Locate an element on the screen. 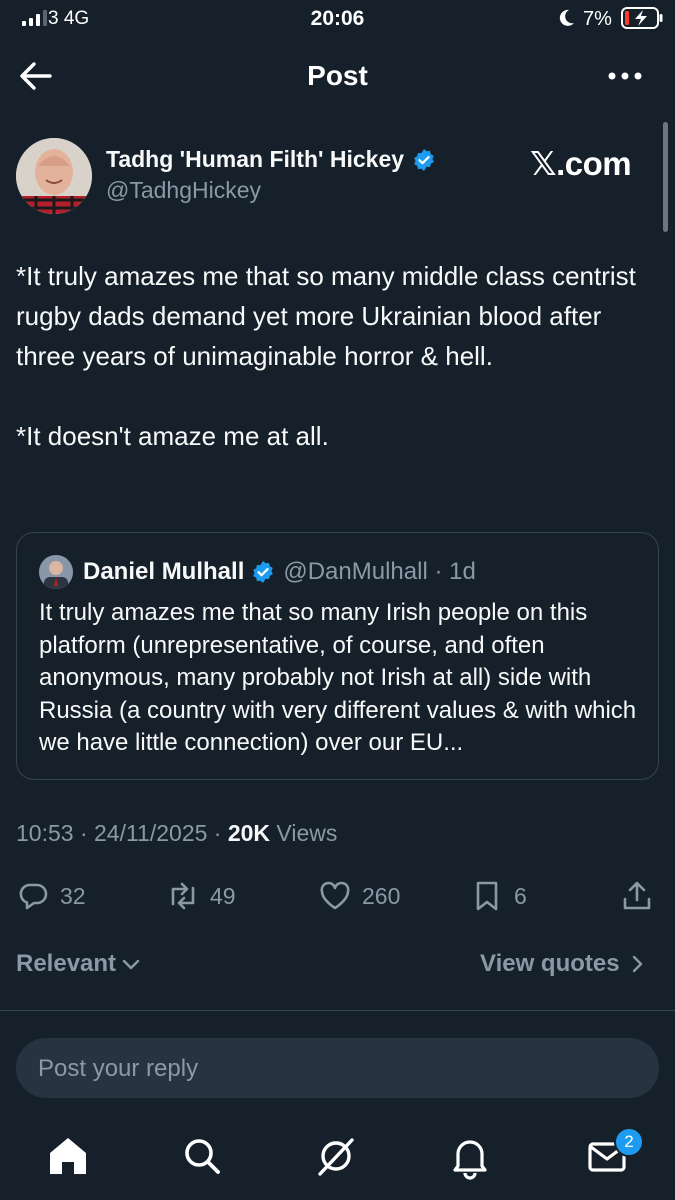  repost-count: 49 is located at coordinates (223, 895).